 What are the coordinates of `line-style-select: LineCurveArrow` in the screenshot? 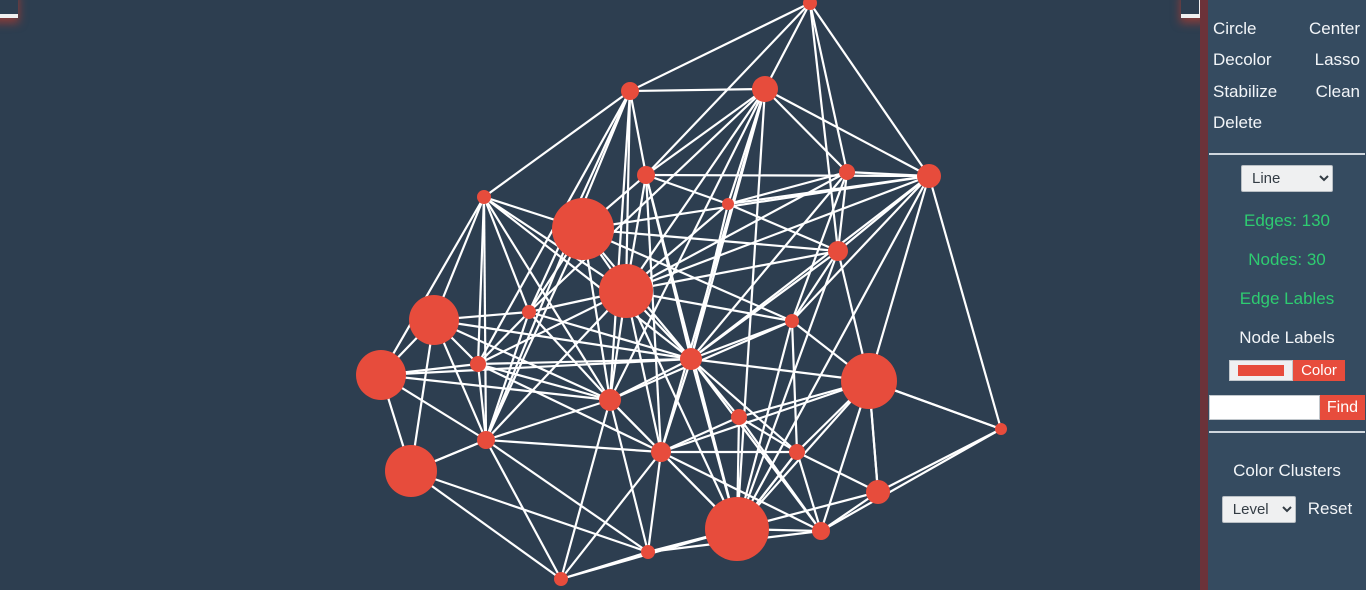 It's located at (1287, 178).